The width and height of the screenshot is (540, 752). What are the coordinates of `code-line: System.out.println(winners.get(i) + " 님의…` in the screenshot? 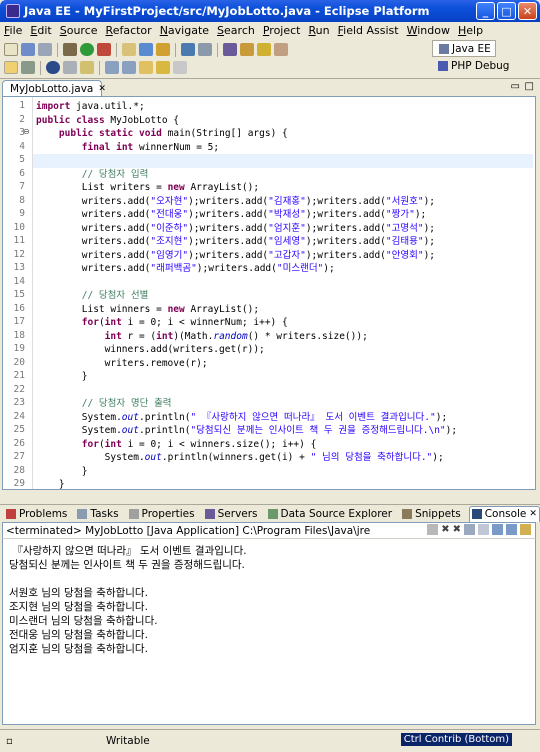 It's located at (240, 458).